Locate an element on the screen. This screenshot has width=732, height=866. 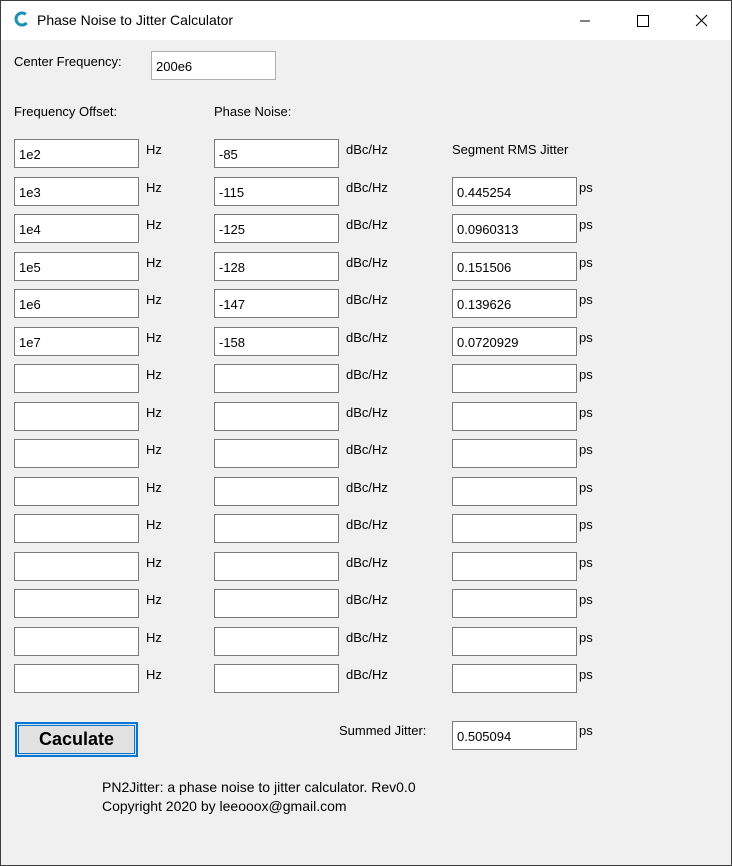
phase-noise-header: Phase Noise: is located at coordinates (253, 111).